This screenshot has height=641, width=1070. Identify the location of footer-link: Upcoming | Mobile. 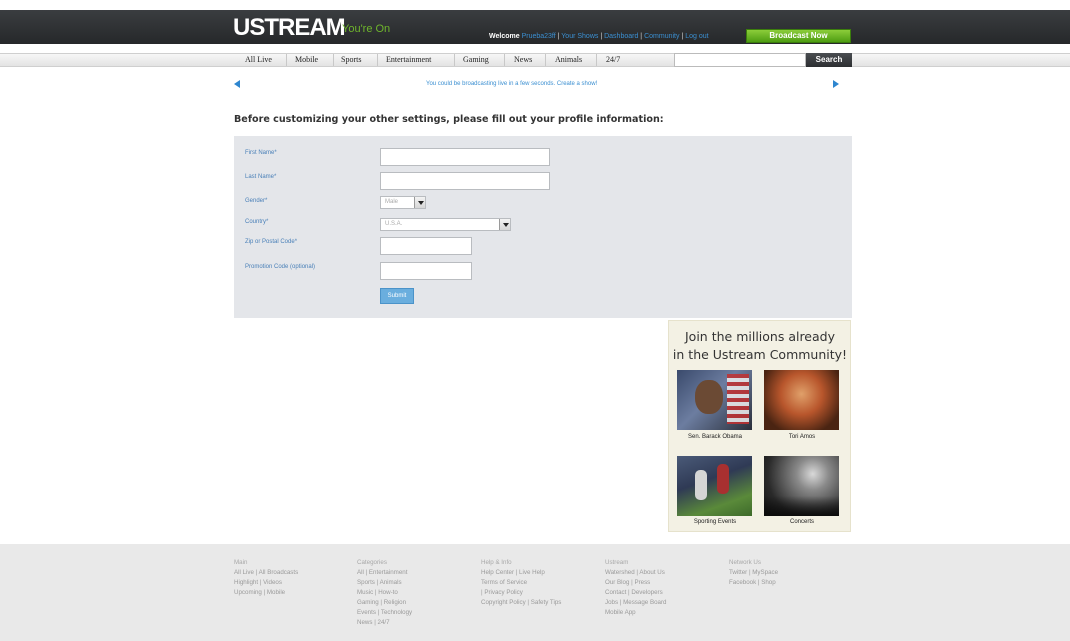
(266, 593).